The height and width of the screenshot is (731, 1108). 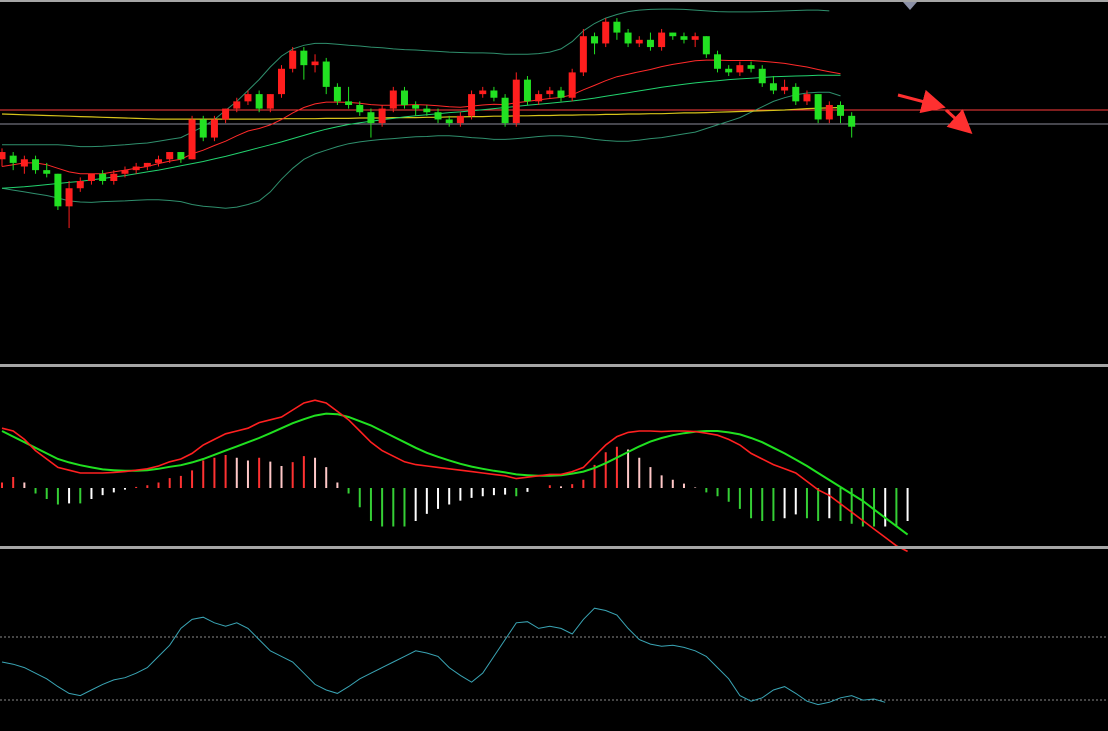 What do you see at coordinates (554, 1) in the screenshot?
I see `top-border` at bounding box center [554, 1].